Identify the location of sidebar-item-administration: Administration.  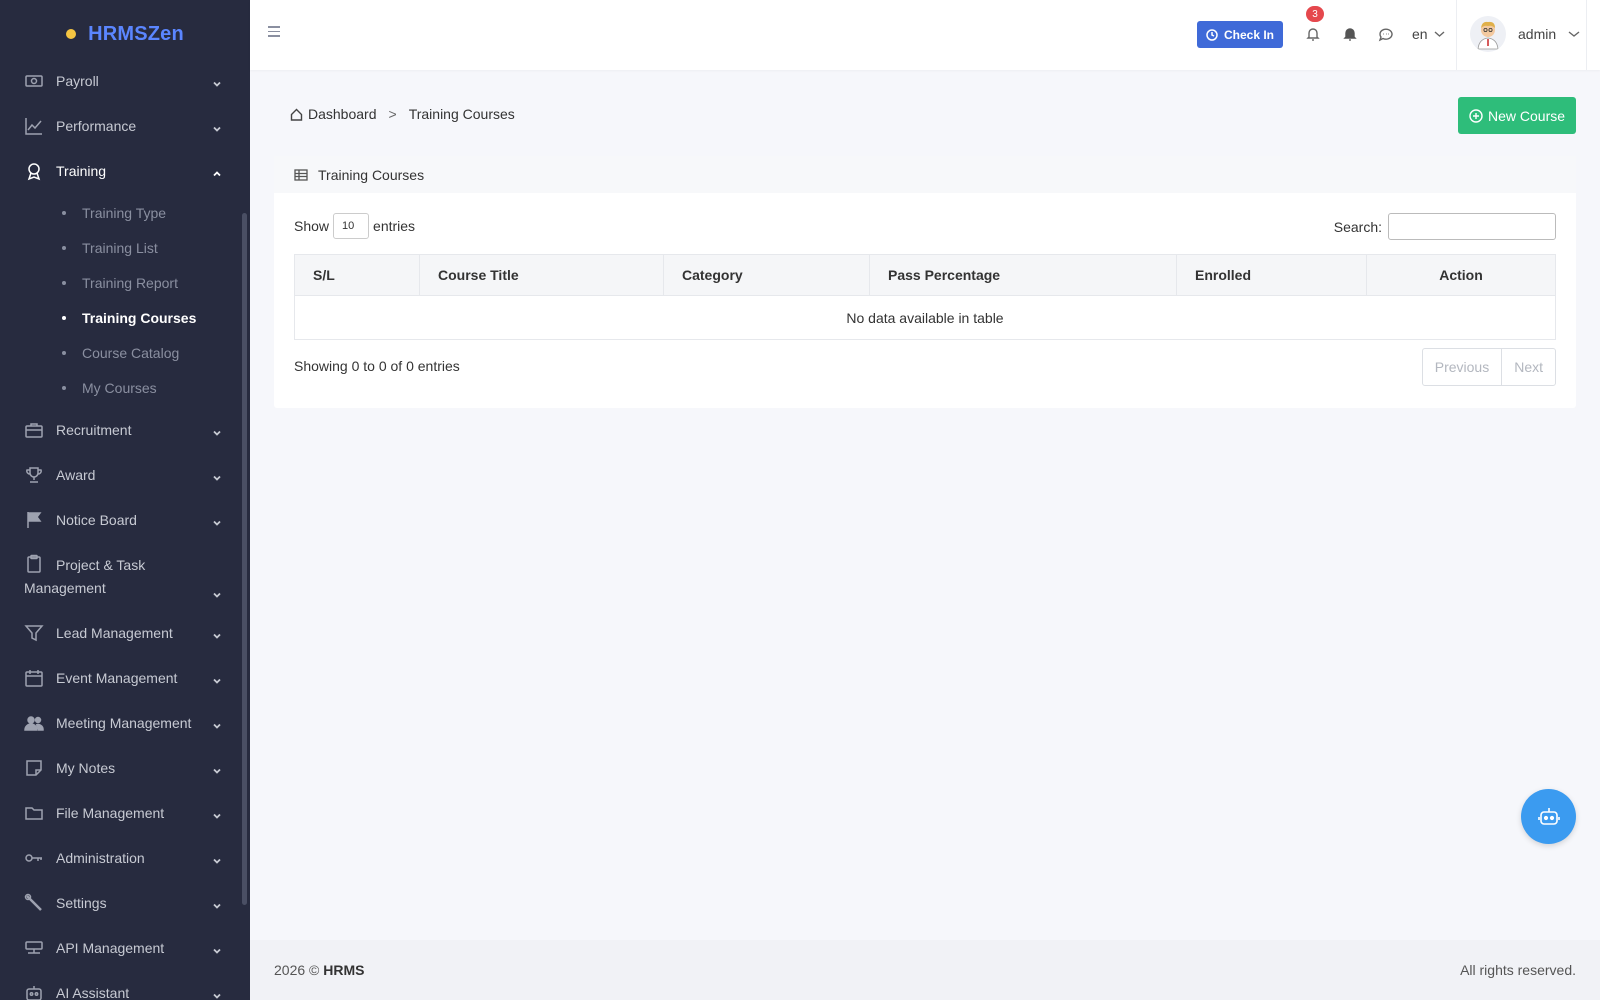
(125, 857).